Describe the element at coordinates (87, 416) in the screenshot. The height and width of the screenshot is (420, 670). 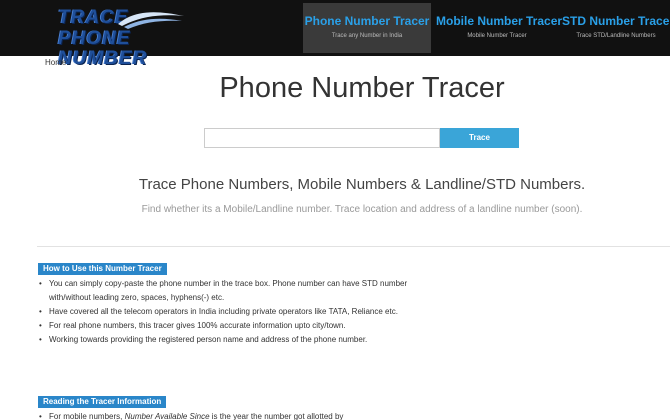
I see `reading-text-prefix: For mobile numbers,` at that location.